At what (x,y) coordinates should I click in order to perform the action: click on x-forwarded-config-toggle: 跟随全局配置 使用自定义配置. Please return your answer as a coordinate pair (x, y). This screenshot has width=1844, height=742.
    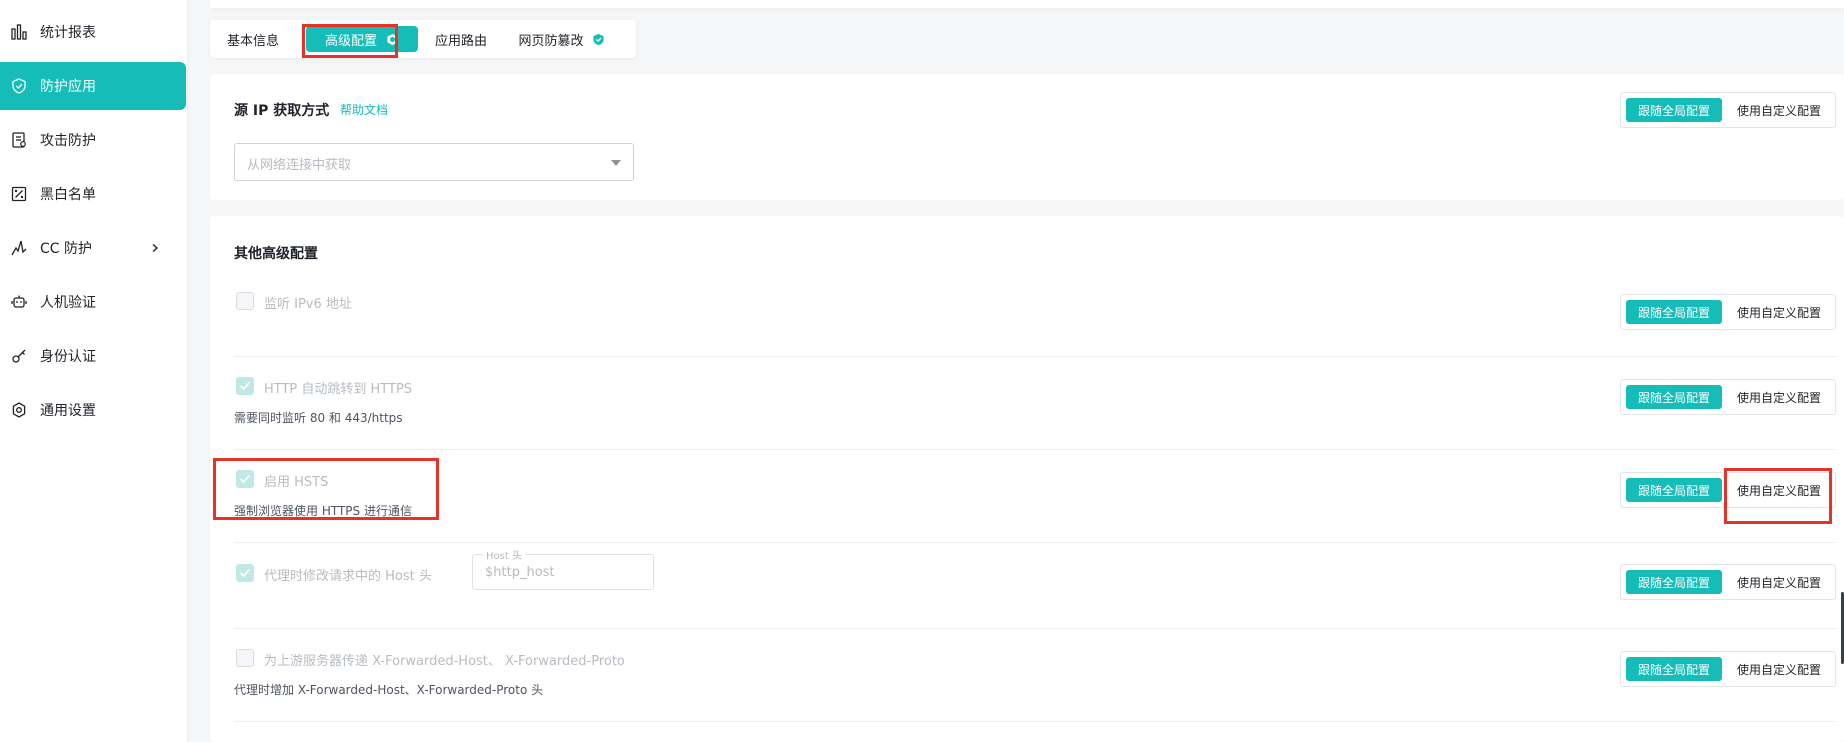
    Looking at the image, I should click on (1728, 669).